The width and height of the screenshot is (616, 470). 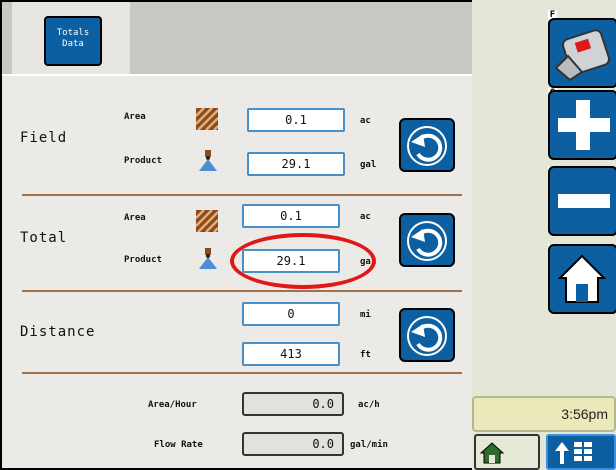 What do you see at coordinates (291, 314) in the screenshot?
I see `distance-miles-value: 0` at bounding box center [291, 314].